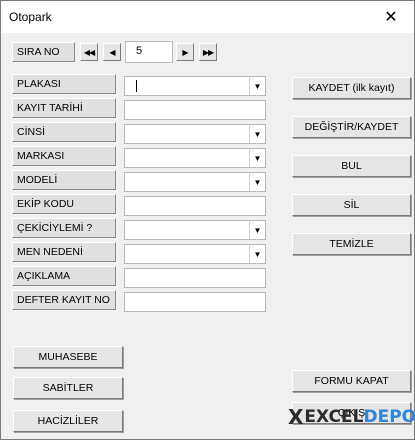 The width and height of the screenshot is (415, 440). Describe the element at coordinates (334, 417) in the screenshot. I see `logo-text-excel: EXCEL` at that location.